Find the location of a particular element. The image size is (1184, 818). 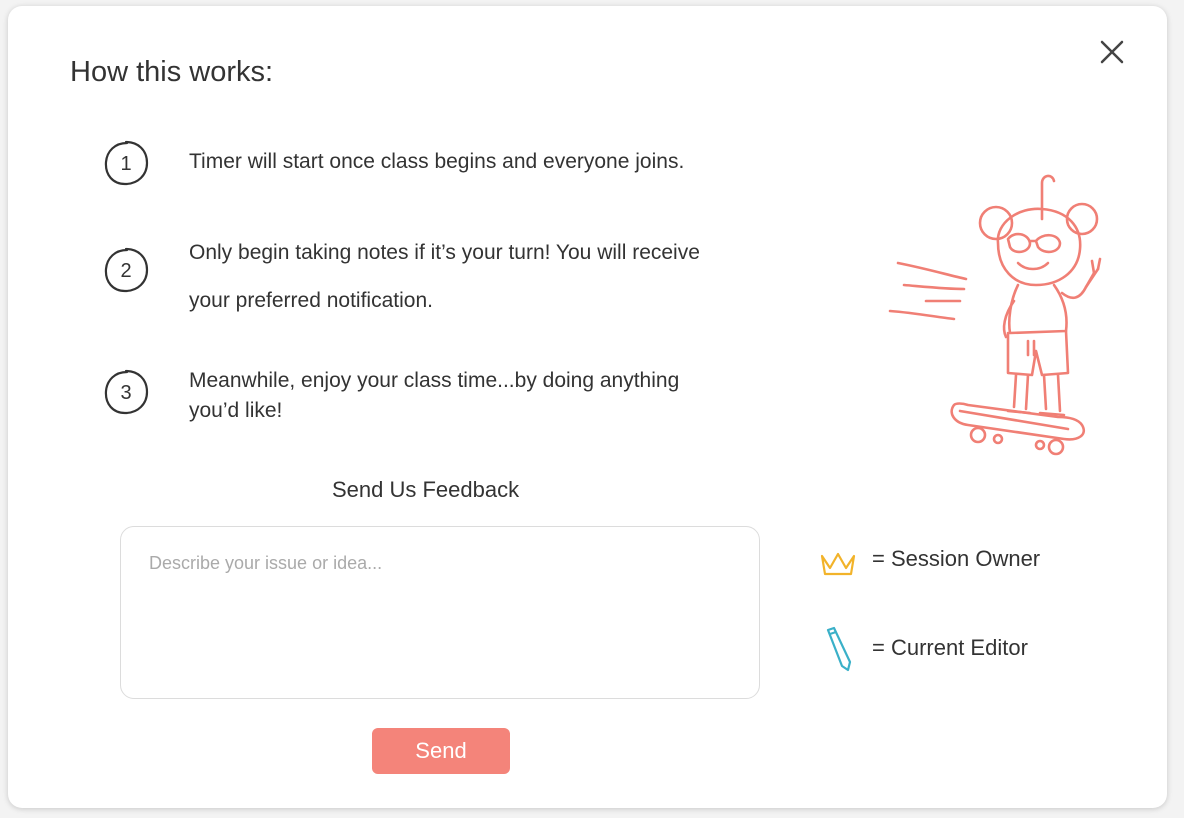

step-2-number: 2 is located at coordinates (125, 271).